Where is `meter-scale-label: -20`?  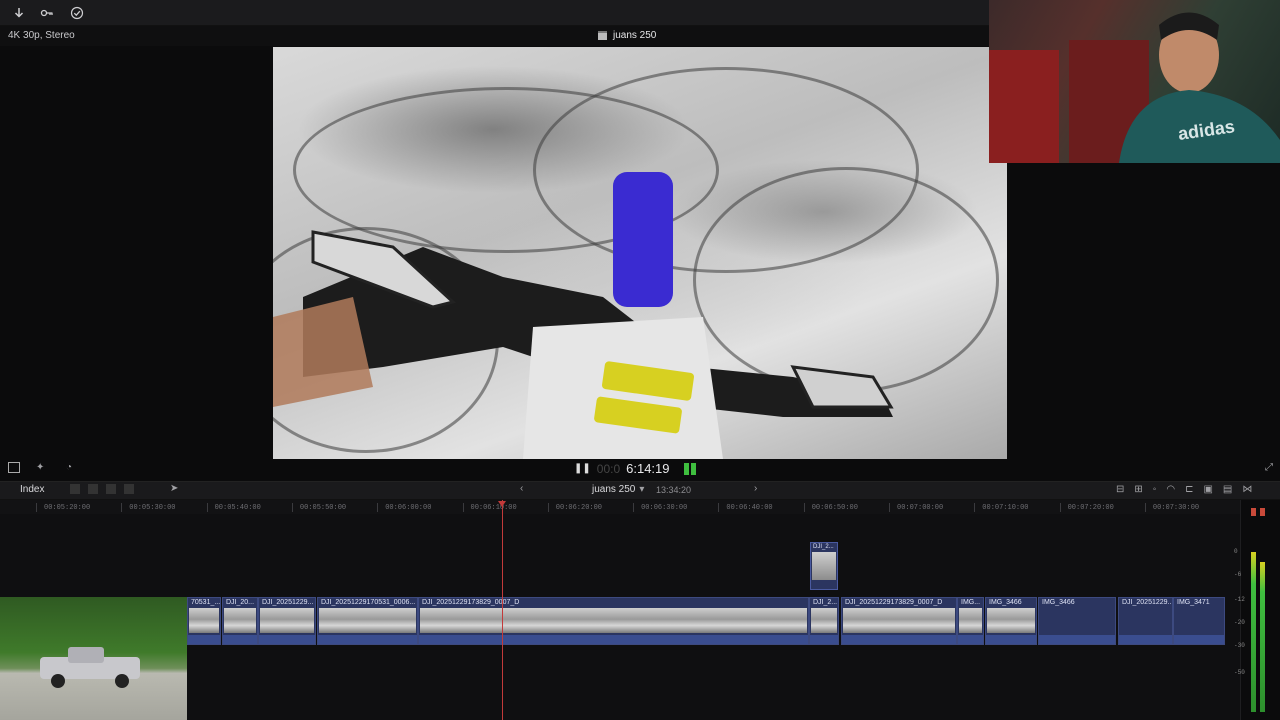 meter-scale-label: -20 is located at coordinates (1239, 622).